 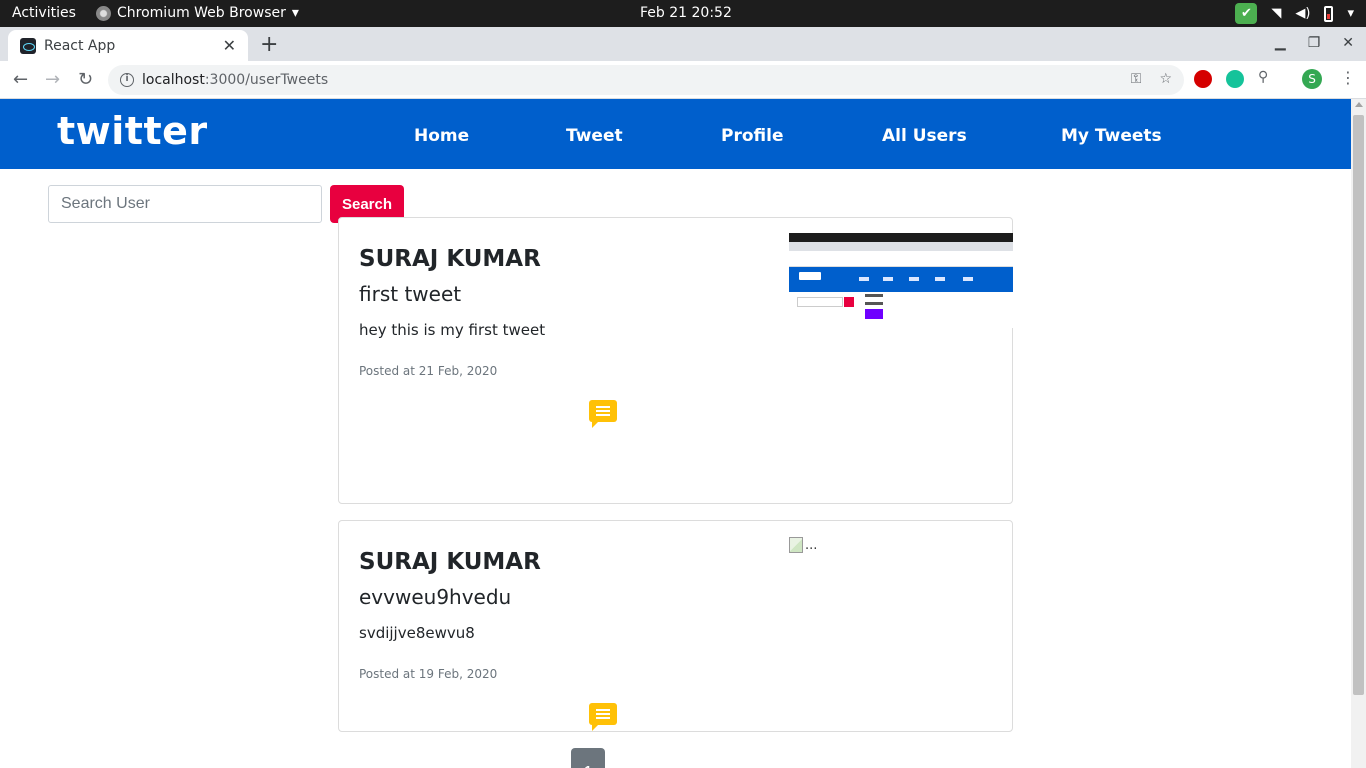 What do you see at coordinates (1280, 43) in the screenshot?
I see `minimize-icon: ▁` at bounding box center [1280, 43].